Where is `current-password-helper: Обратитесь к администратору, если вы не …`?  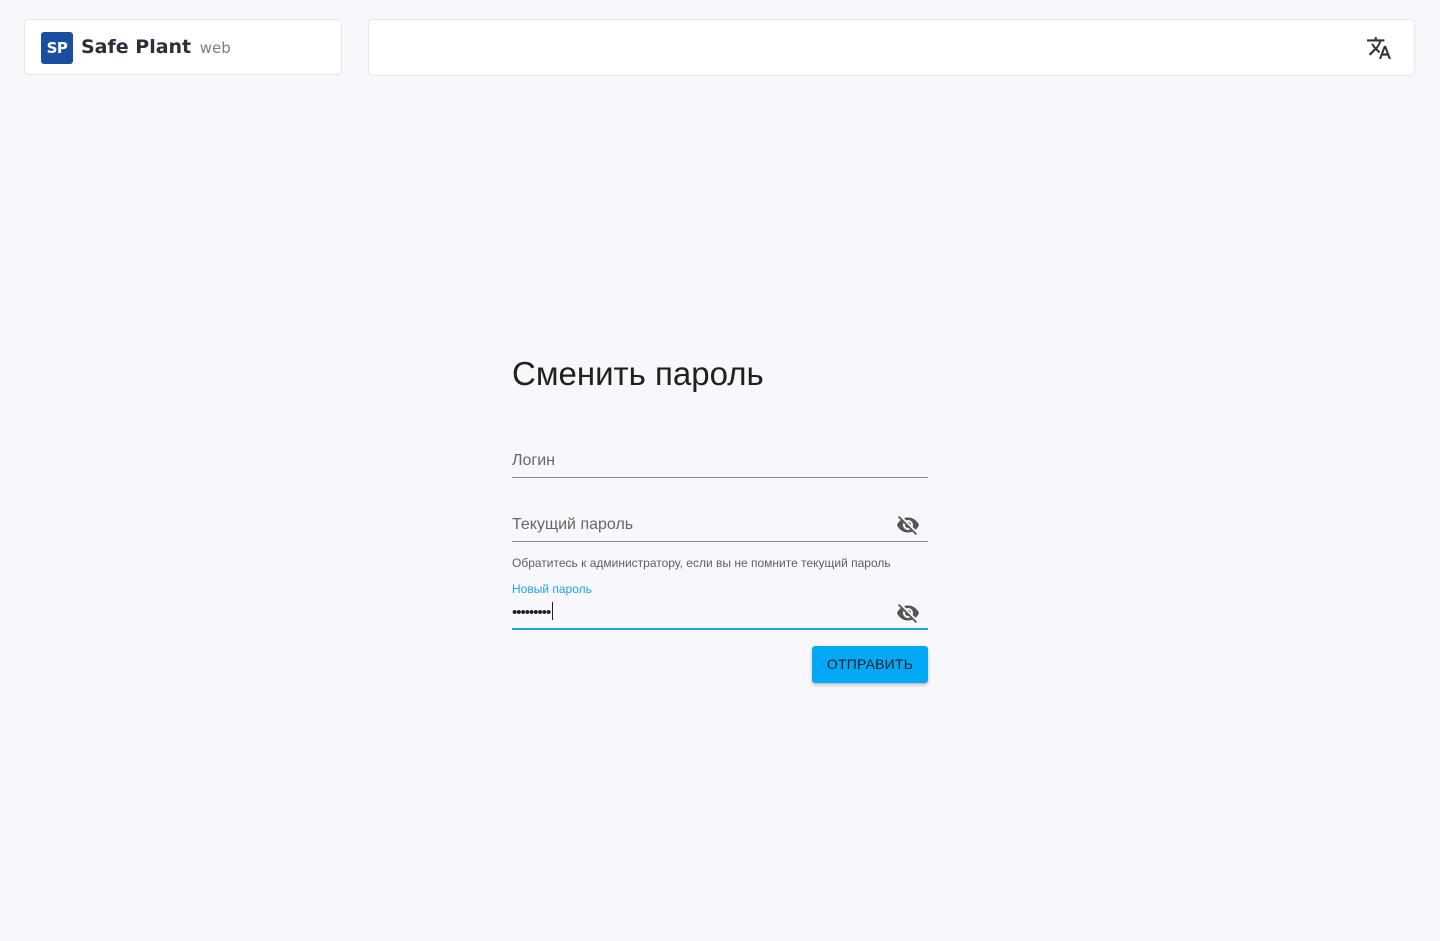
current-password-helper: Обратитесь к администратору, если вы не … is located at coordinates (701, 563).